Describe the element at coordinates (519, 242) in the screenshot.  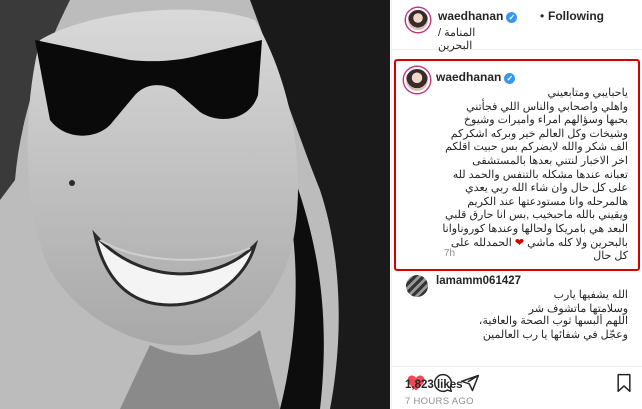
I see `red-heart-emoji: ❤` at that location.